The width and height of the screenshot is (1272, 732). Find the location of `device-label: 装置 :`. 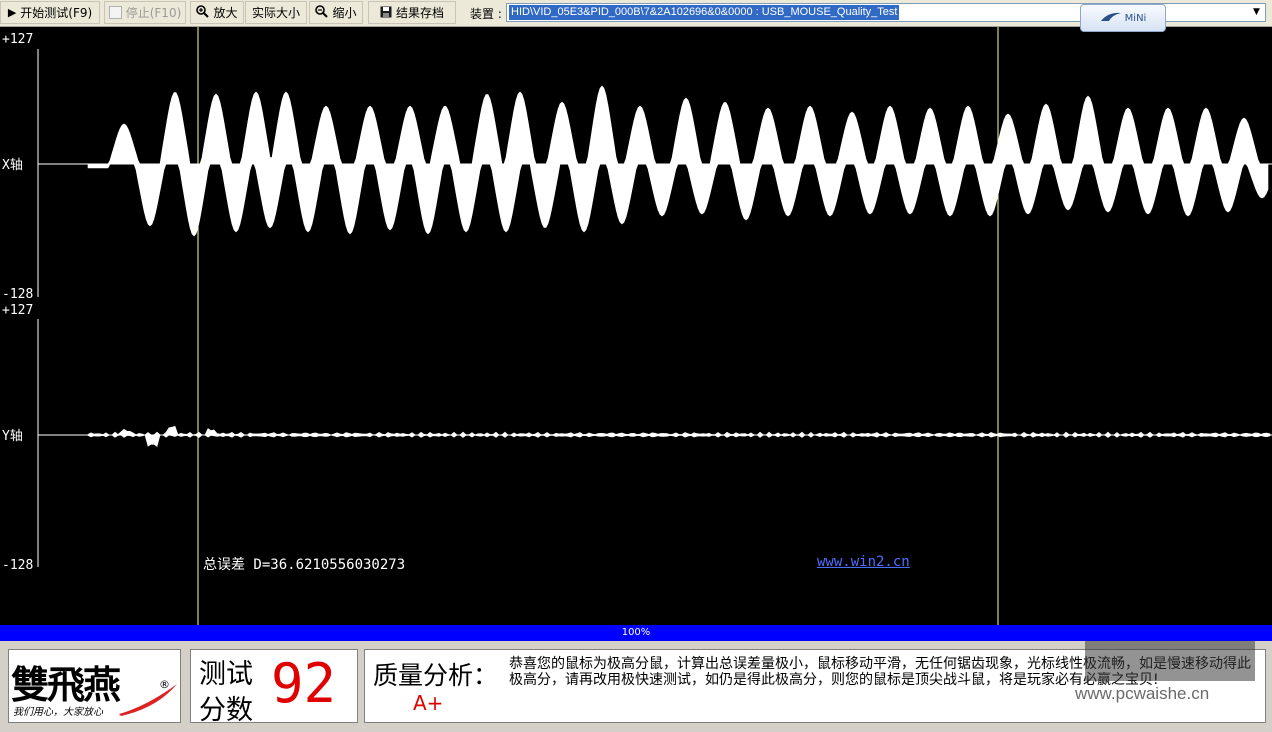

device-label: 装置 : is located at coordinates (486, 14).